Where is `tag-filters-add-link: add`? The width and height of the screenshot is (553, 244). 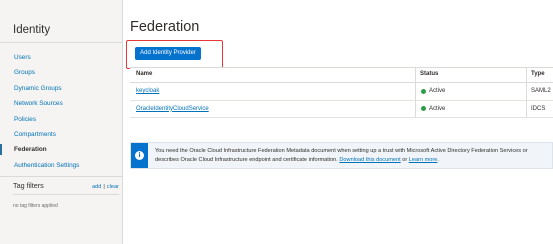 tag-filters-add-link: add is located at coordinates (96, 187).